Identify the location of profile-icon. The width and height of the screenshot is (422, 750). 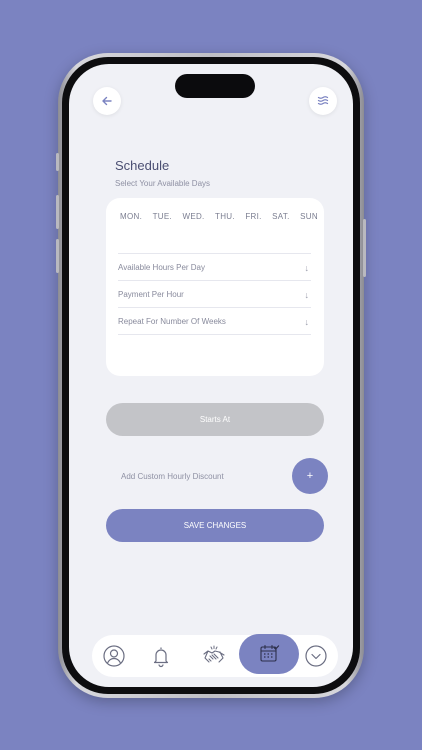
(114, 656).